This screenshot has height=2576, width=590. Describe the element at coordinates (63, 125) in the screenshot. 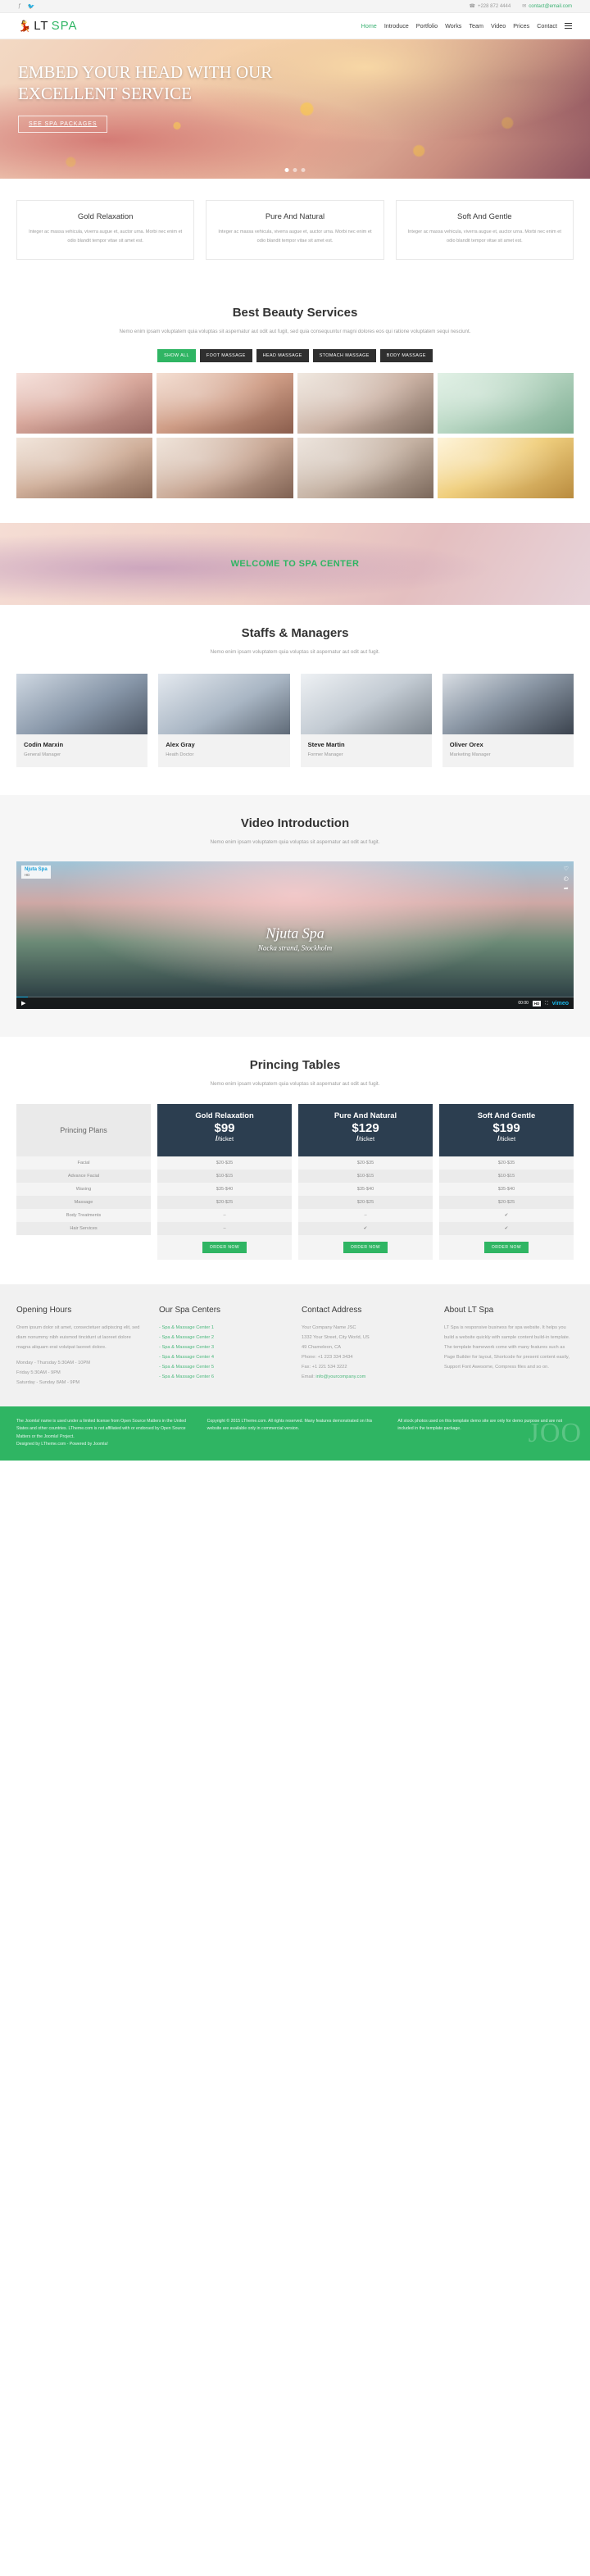

I see `see-spa-packages-button: SEE SPA PACKAGES` at that location.